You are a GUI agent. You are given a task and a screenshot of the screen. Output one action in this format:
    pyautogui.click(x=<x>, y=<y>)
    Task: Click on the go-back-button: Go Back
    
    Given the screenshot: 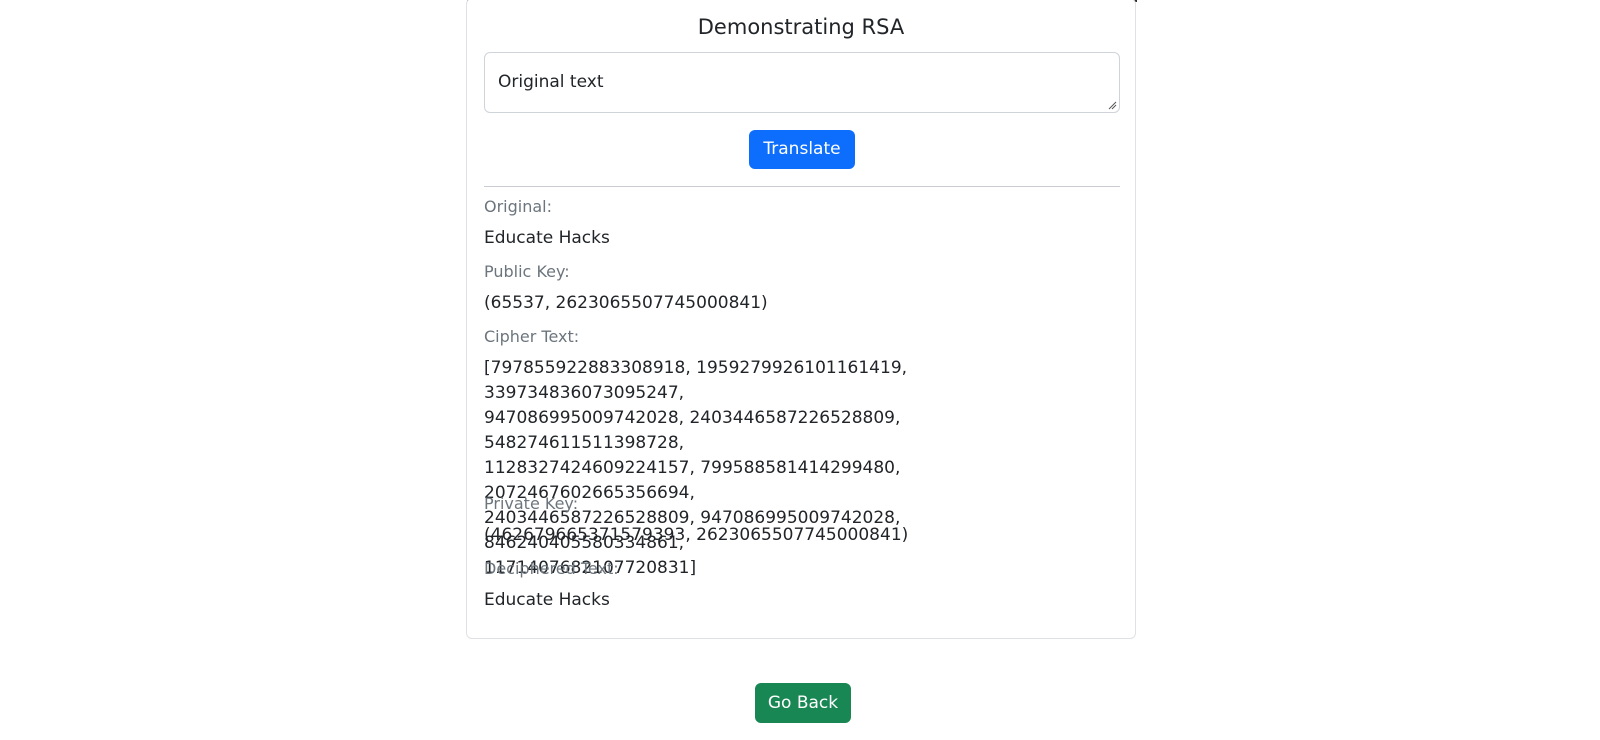 What is the action you would take?
    pyautogui.click(x=803, y=703)
    